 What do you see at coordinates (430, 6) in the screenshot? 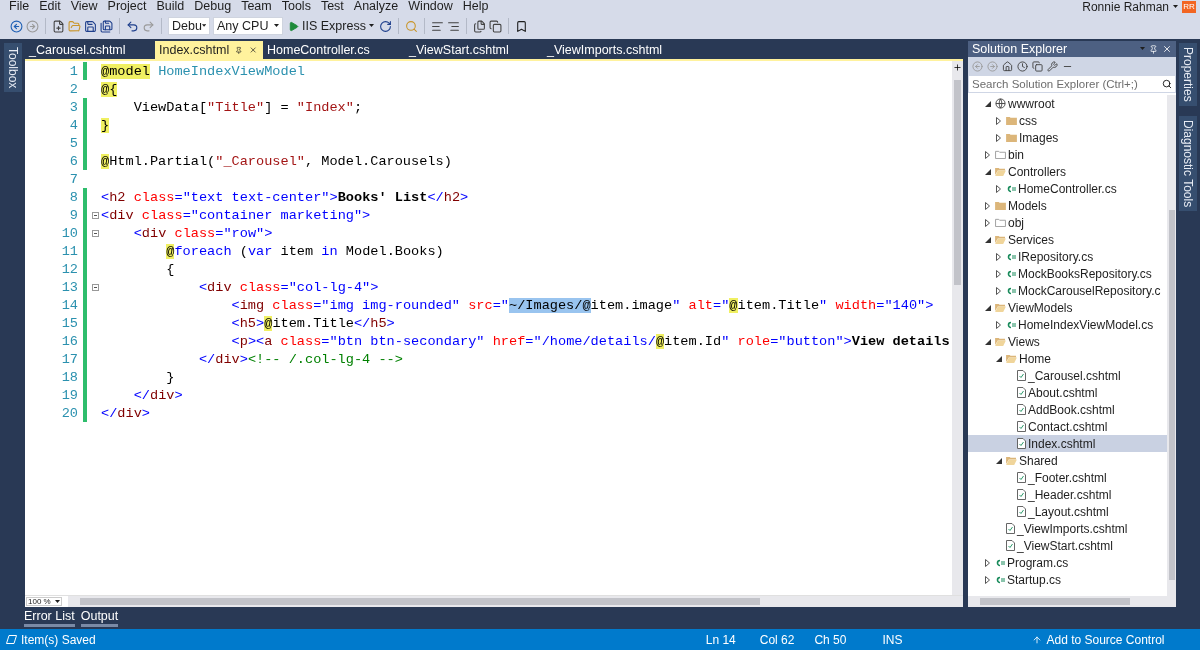
I see `menu-item: Window` at bounding box center [430, 6].